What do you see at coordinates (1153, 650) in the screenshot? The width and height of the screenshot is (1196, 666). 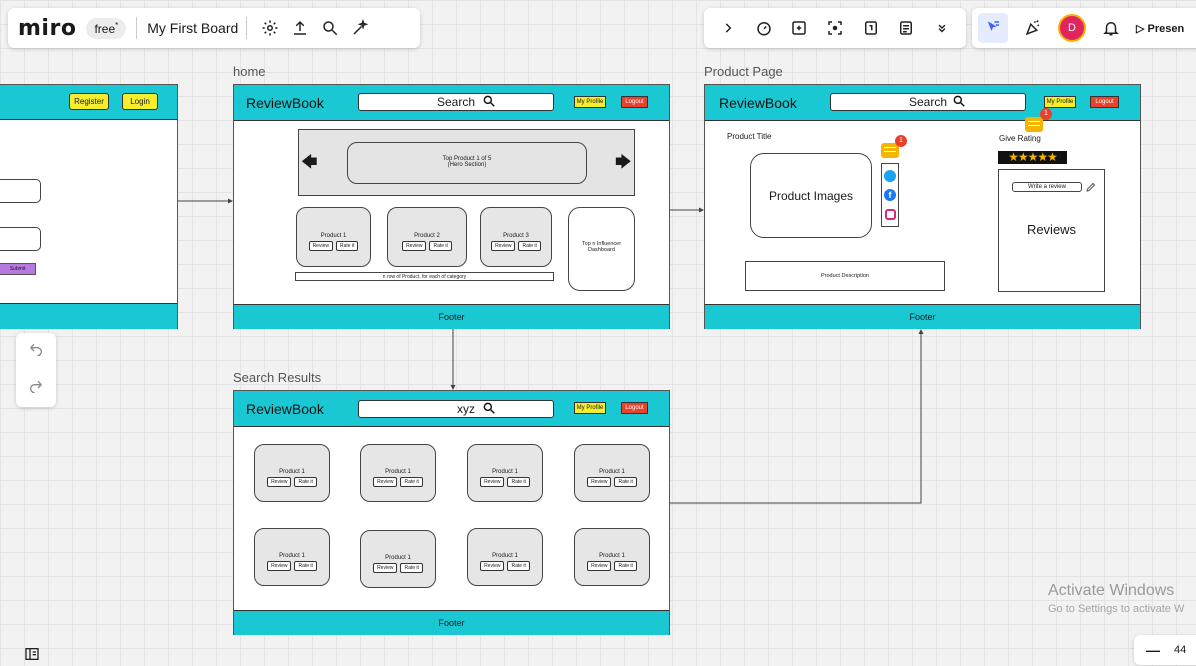 I see `zoom-out-button: —` at bounding box center [1153, 650].